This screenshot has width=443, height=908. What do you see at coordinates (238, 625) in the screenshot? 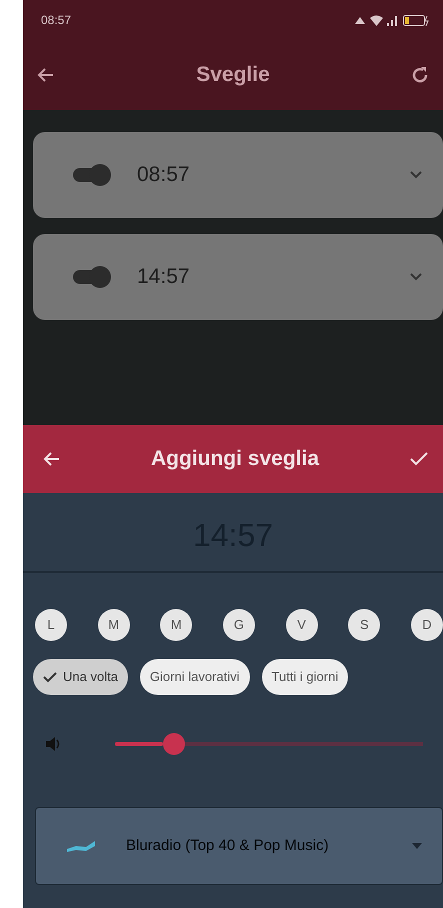
I see `day-toggle: G` at bounding box center [238, 625].